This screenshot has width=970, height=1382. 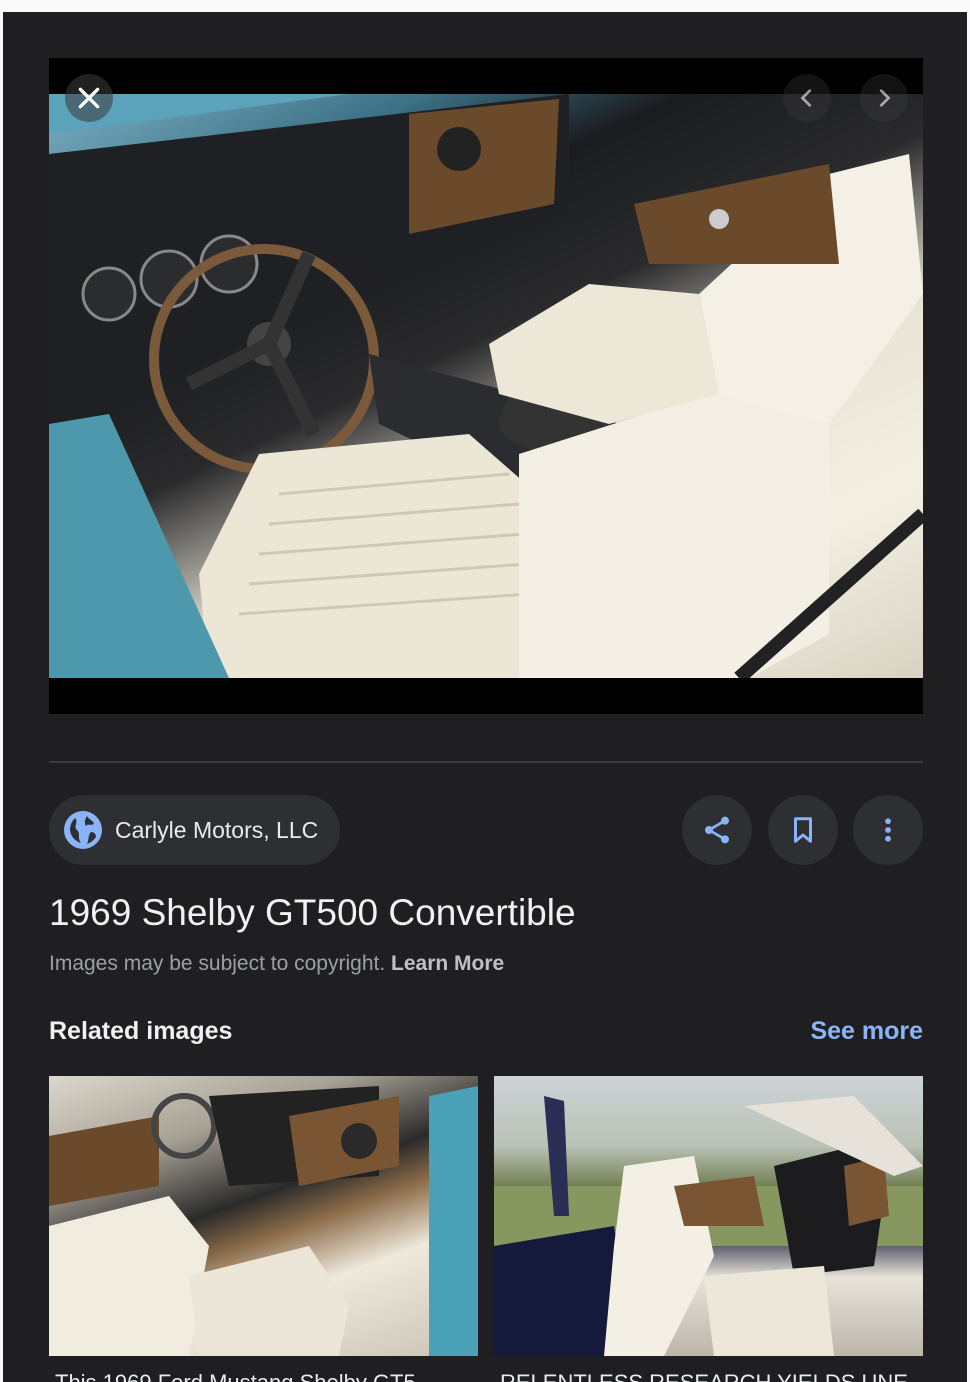 I want to click on source-chip: Carlyle Motors, LLC, so click(x=195, y=830).